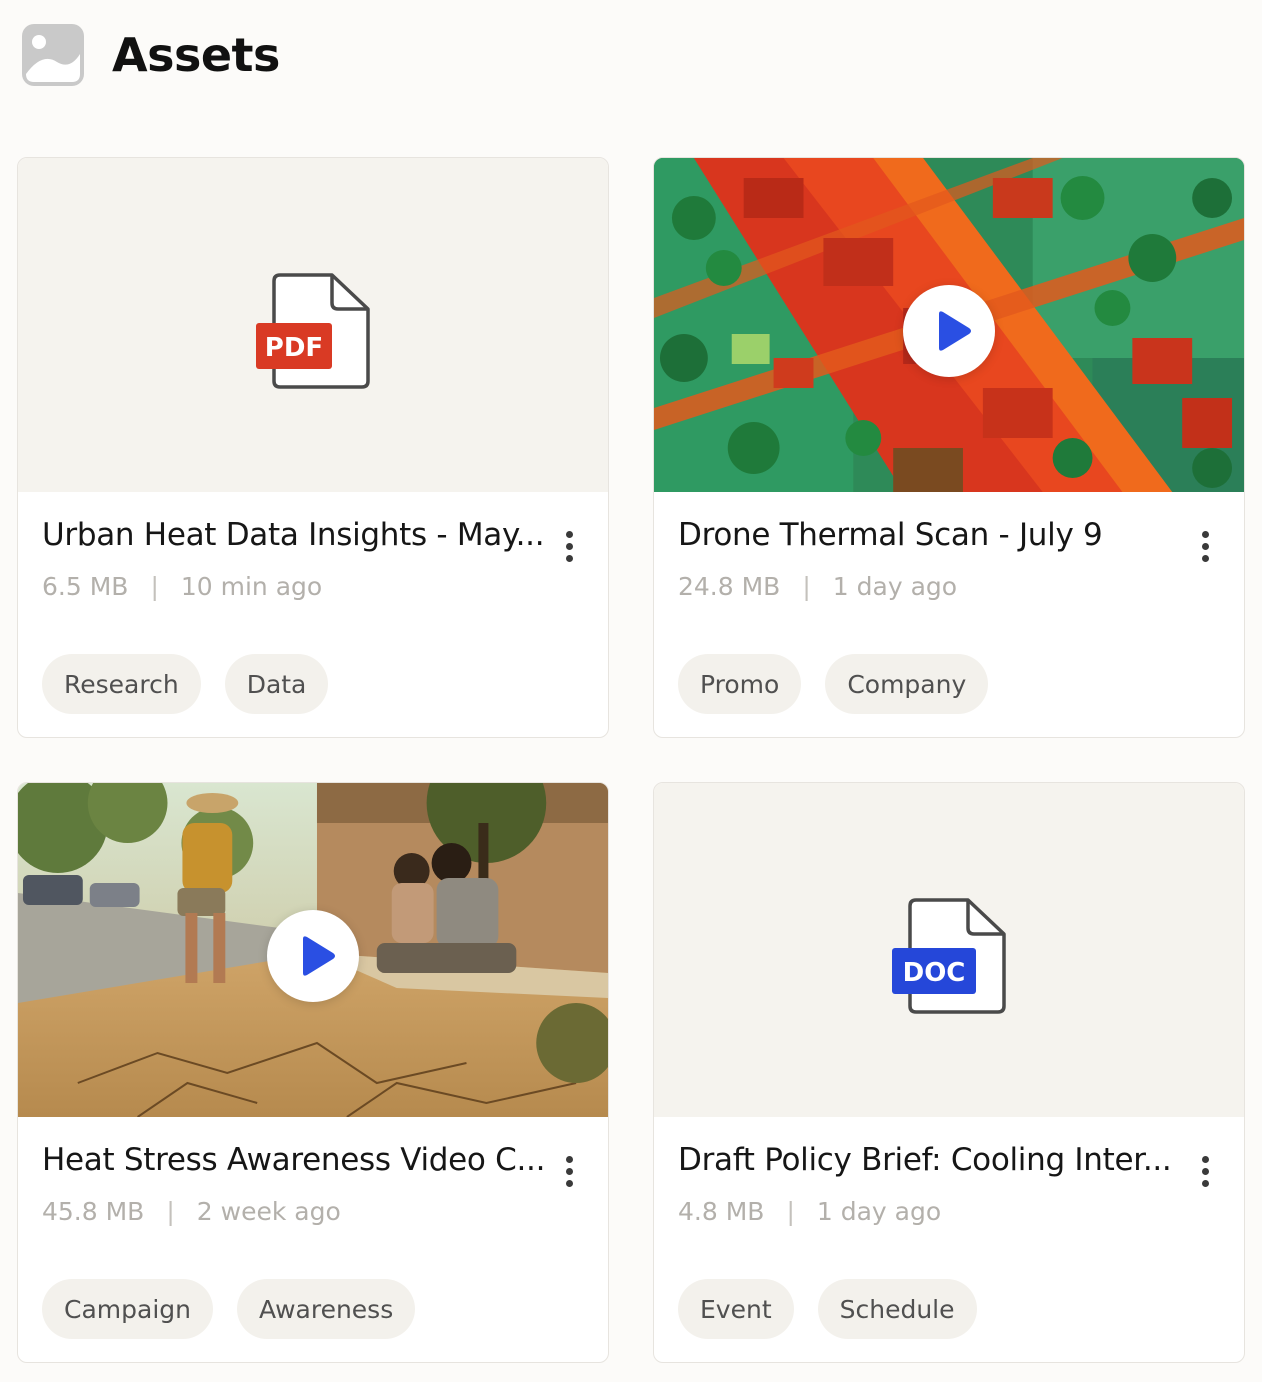 Image resolution: width=1262 pixels, height=1382 pixels. What do you see at coordinates (251, 586) in the screenshot?
I see `modified-time: 10 min ago` at bounding box center [251, 586].